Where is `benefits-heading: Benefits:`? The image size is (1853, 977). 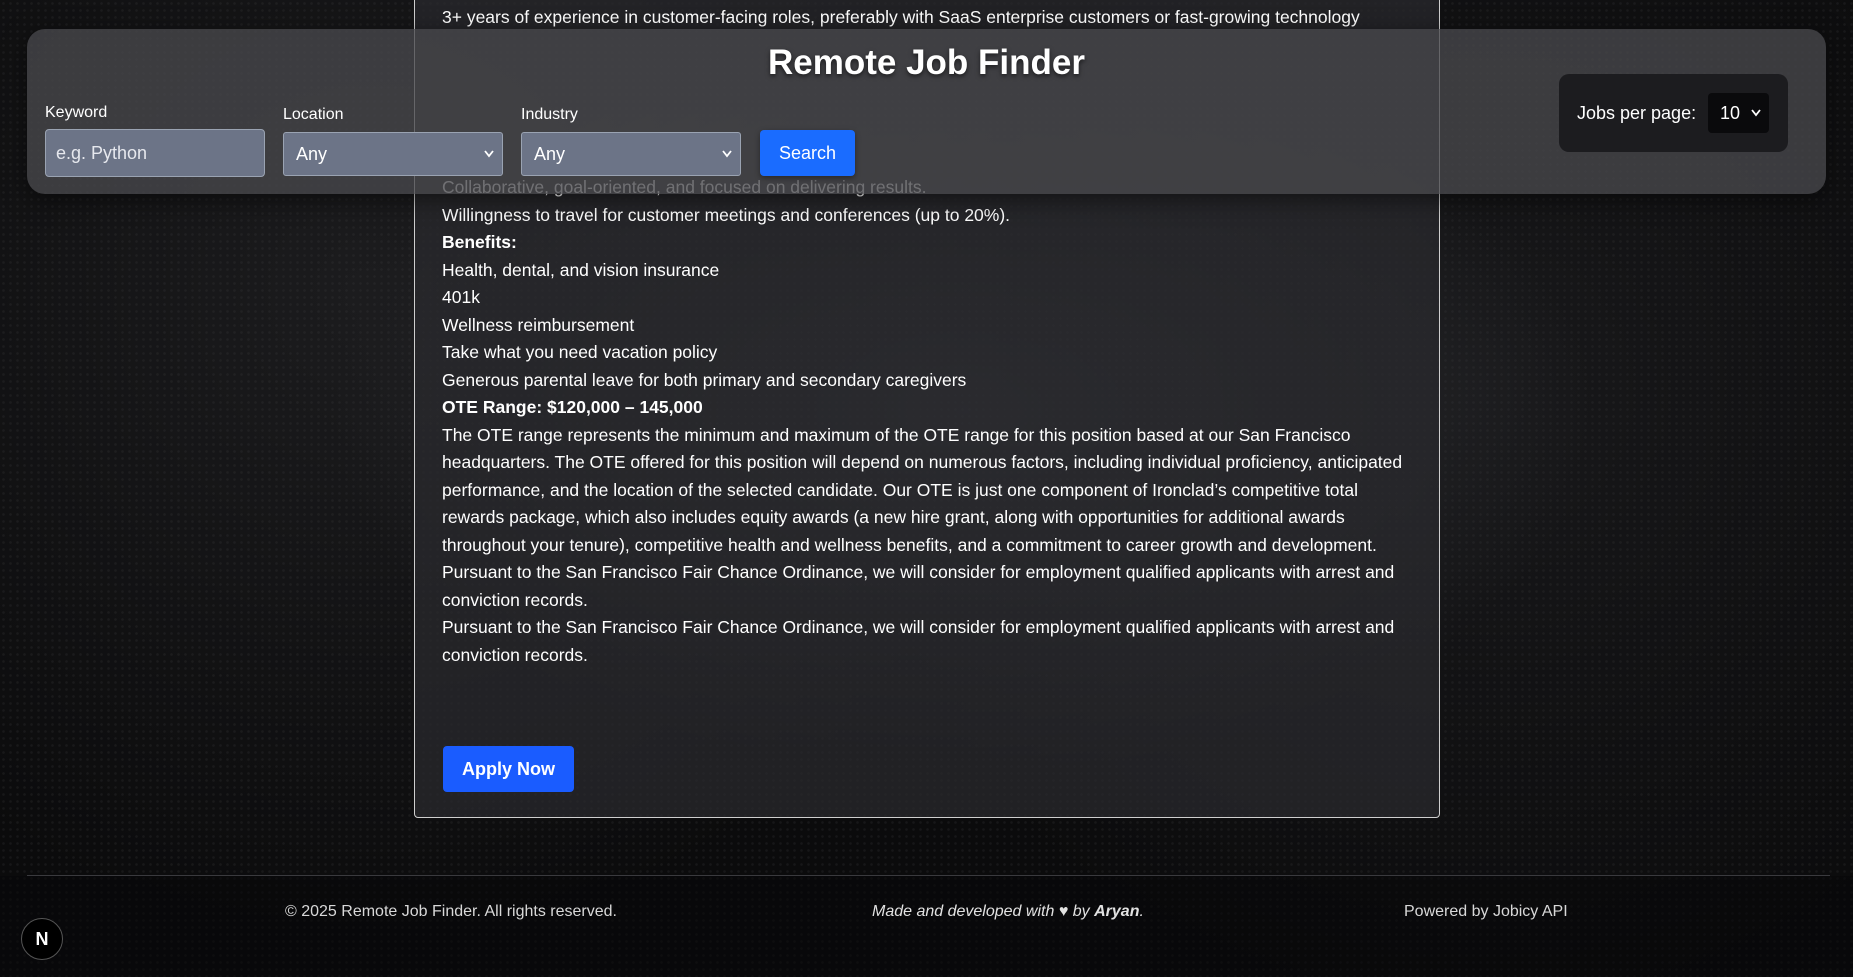
benefits-heading: Benefits: is located at coordinates (479, 242).